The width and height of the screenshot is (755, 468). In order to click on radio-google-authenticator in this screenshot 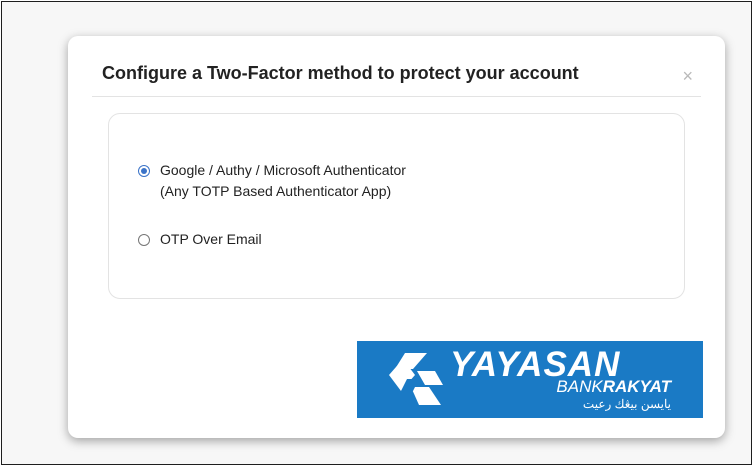, I will do `click(144, 171)`.